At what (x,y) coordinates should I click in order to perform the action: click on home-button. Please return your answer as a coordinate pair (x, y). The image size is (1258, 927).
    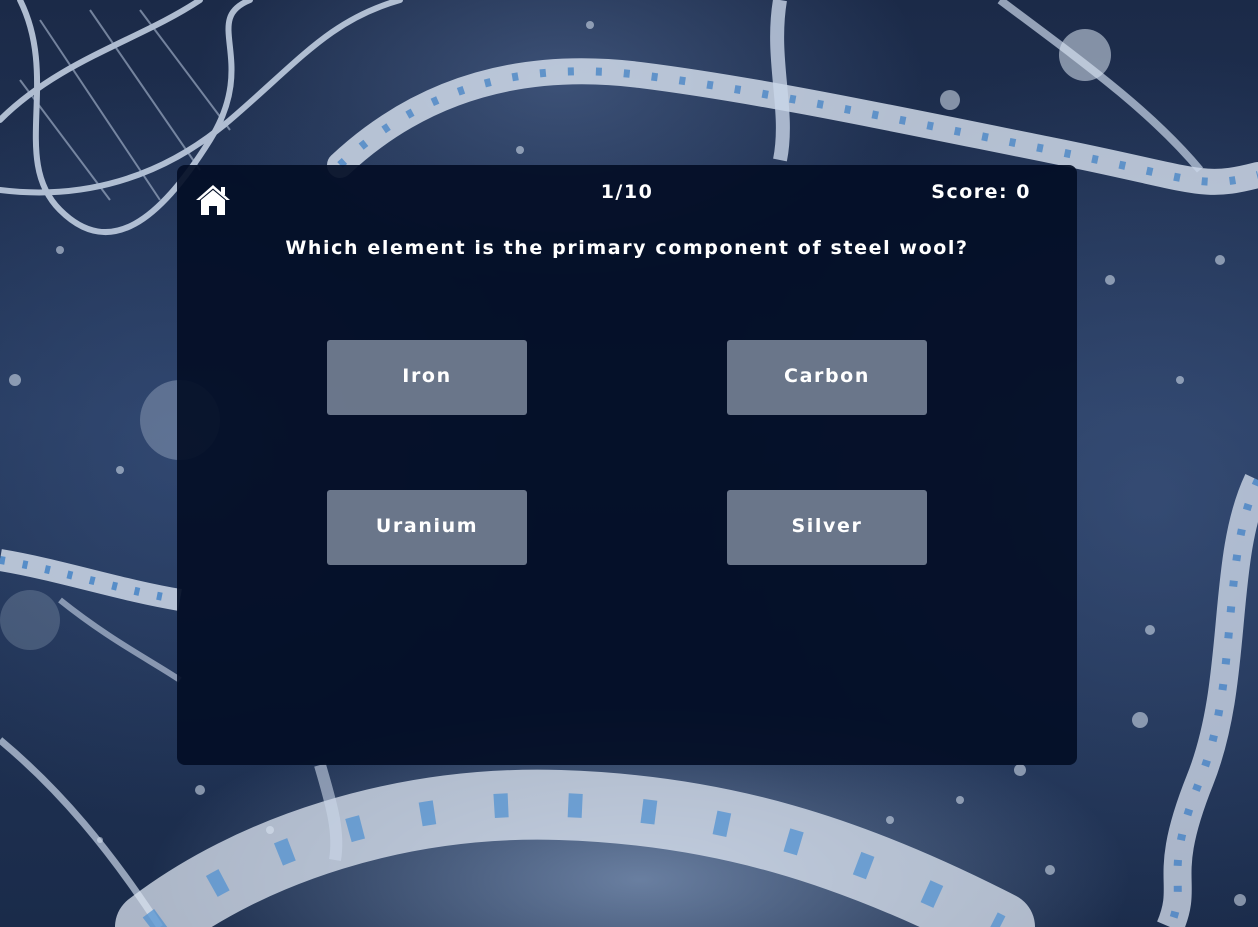
    Looking at the image, I should click on (213, 200).